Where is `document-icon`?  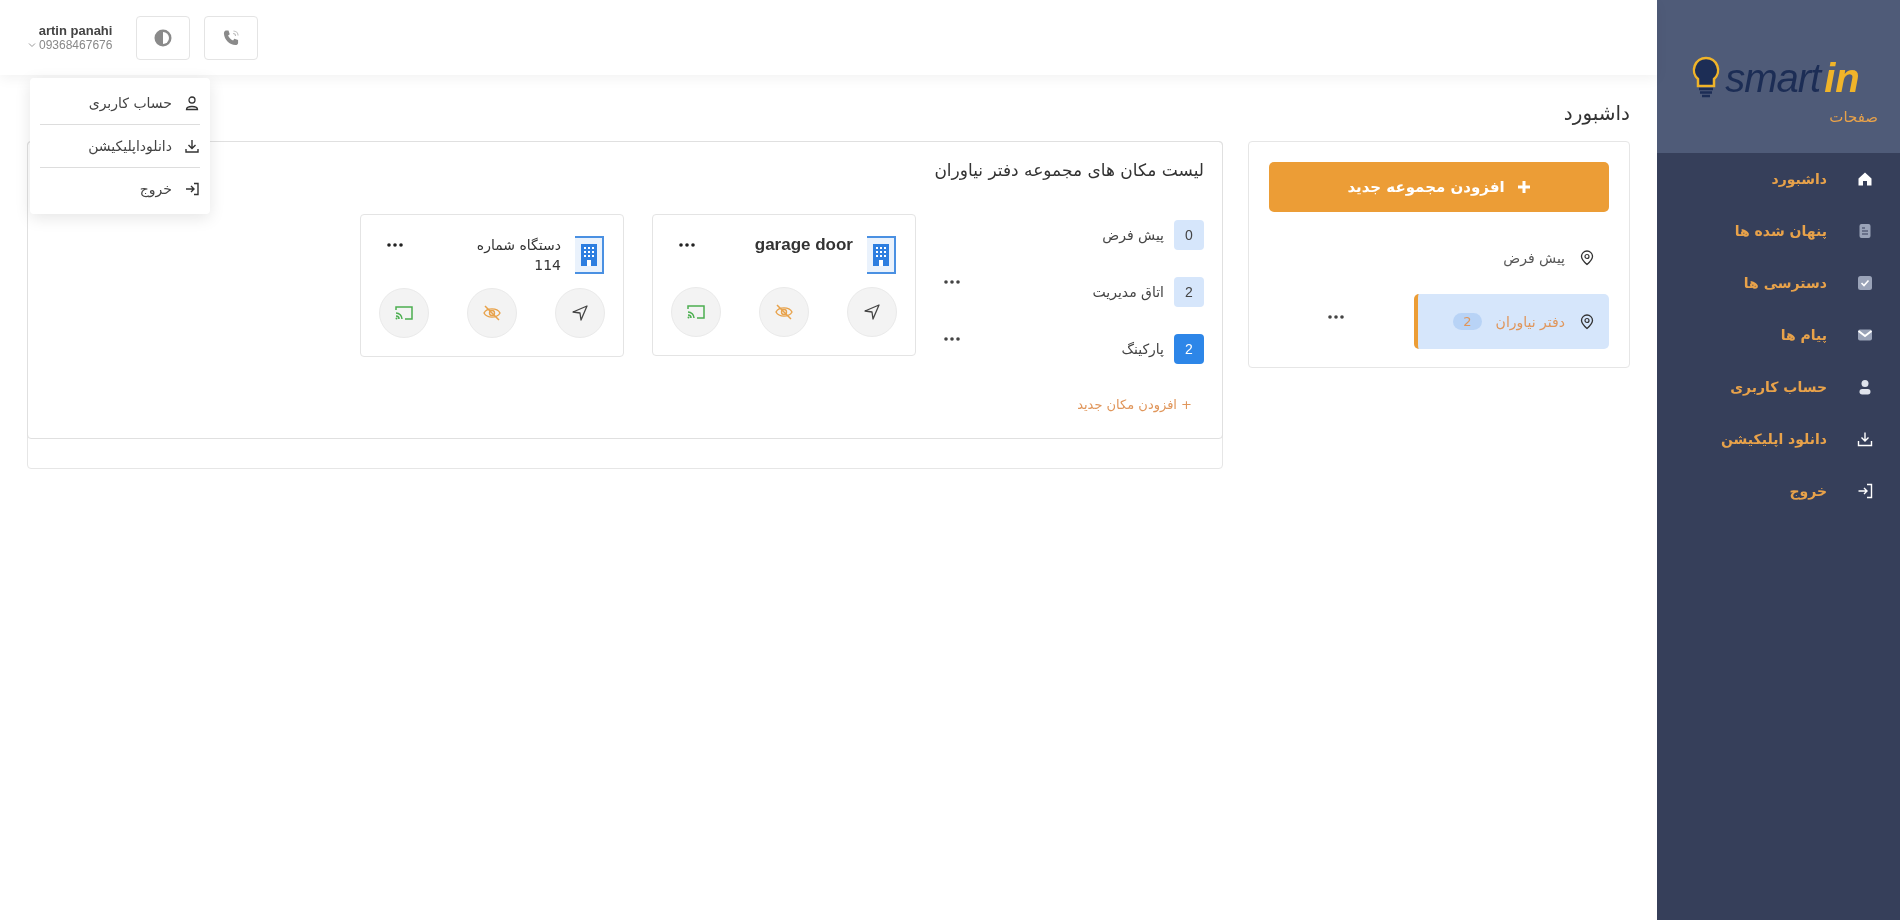 document-icon is located at coordinates (1865, 231).